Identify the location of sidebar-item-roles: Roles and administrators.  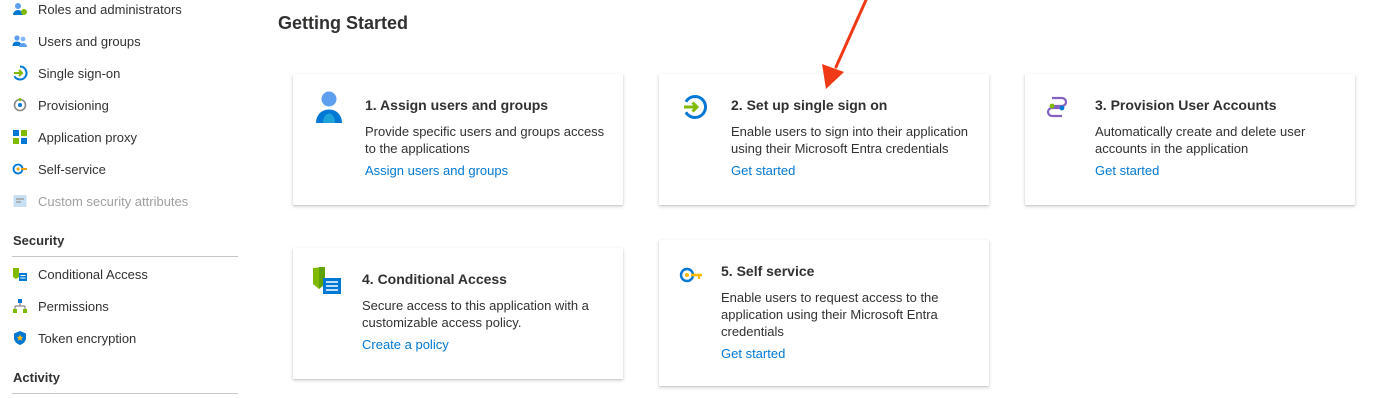
(97, 10).